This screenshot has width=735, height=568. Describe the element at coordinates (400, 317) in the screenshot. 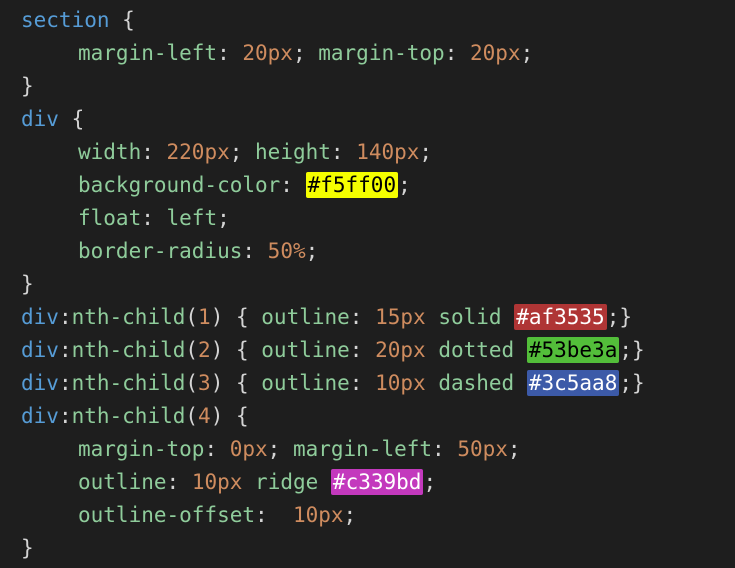

I see `property-value: 15px` at that location.